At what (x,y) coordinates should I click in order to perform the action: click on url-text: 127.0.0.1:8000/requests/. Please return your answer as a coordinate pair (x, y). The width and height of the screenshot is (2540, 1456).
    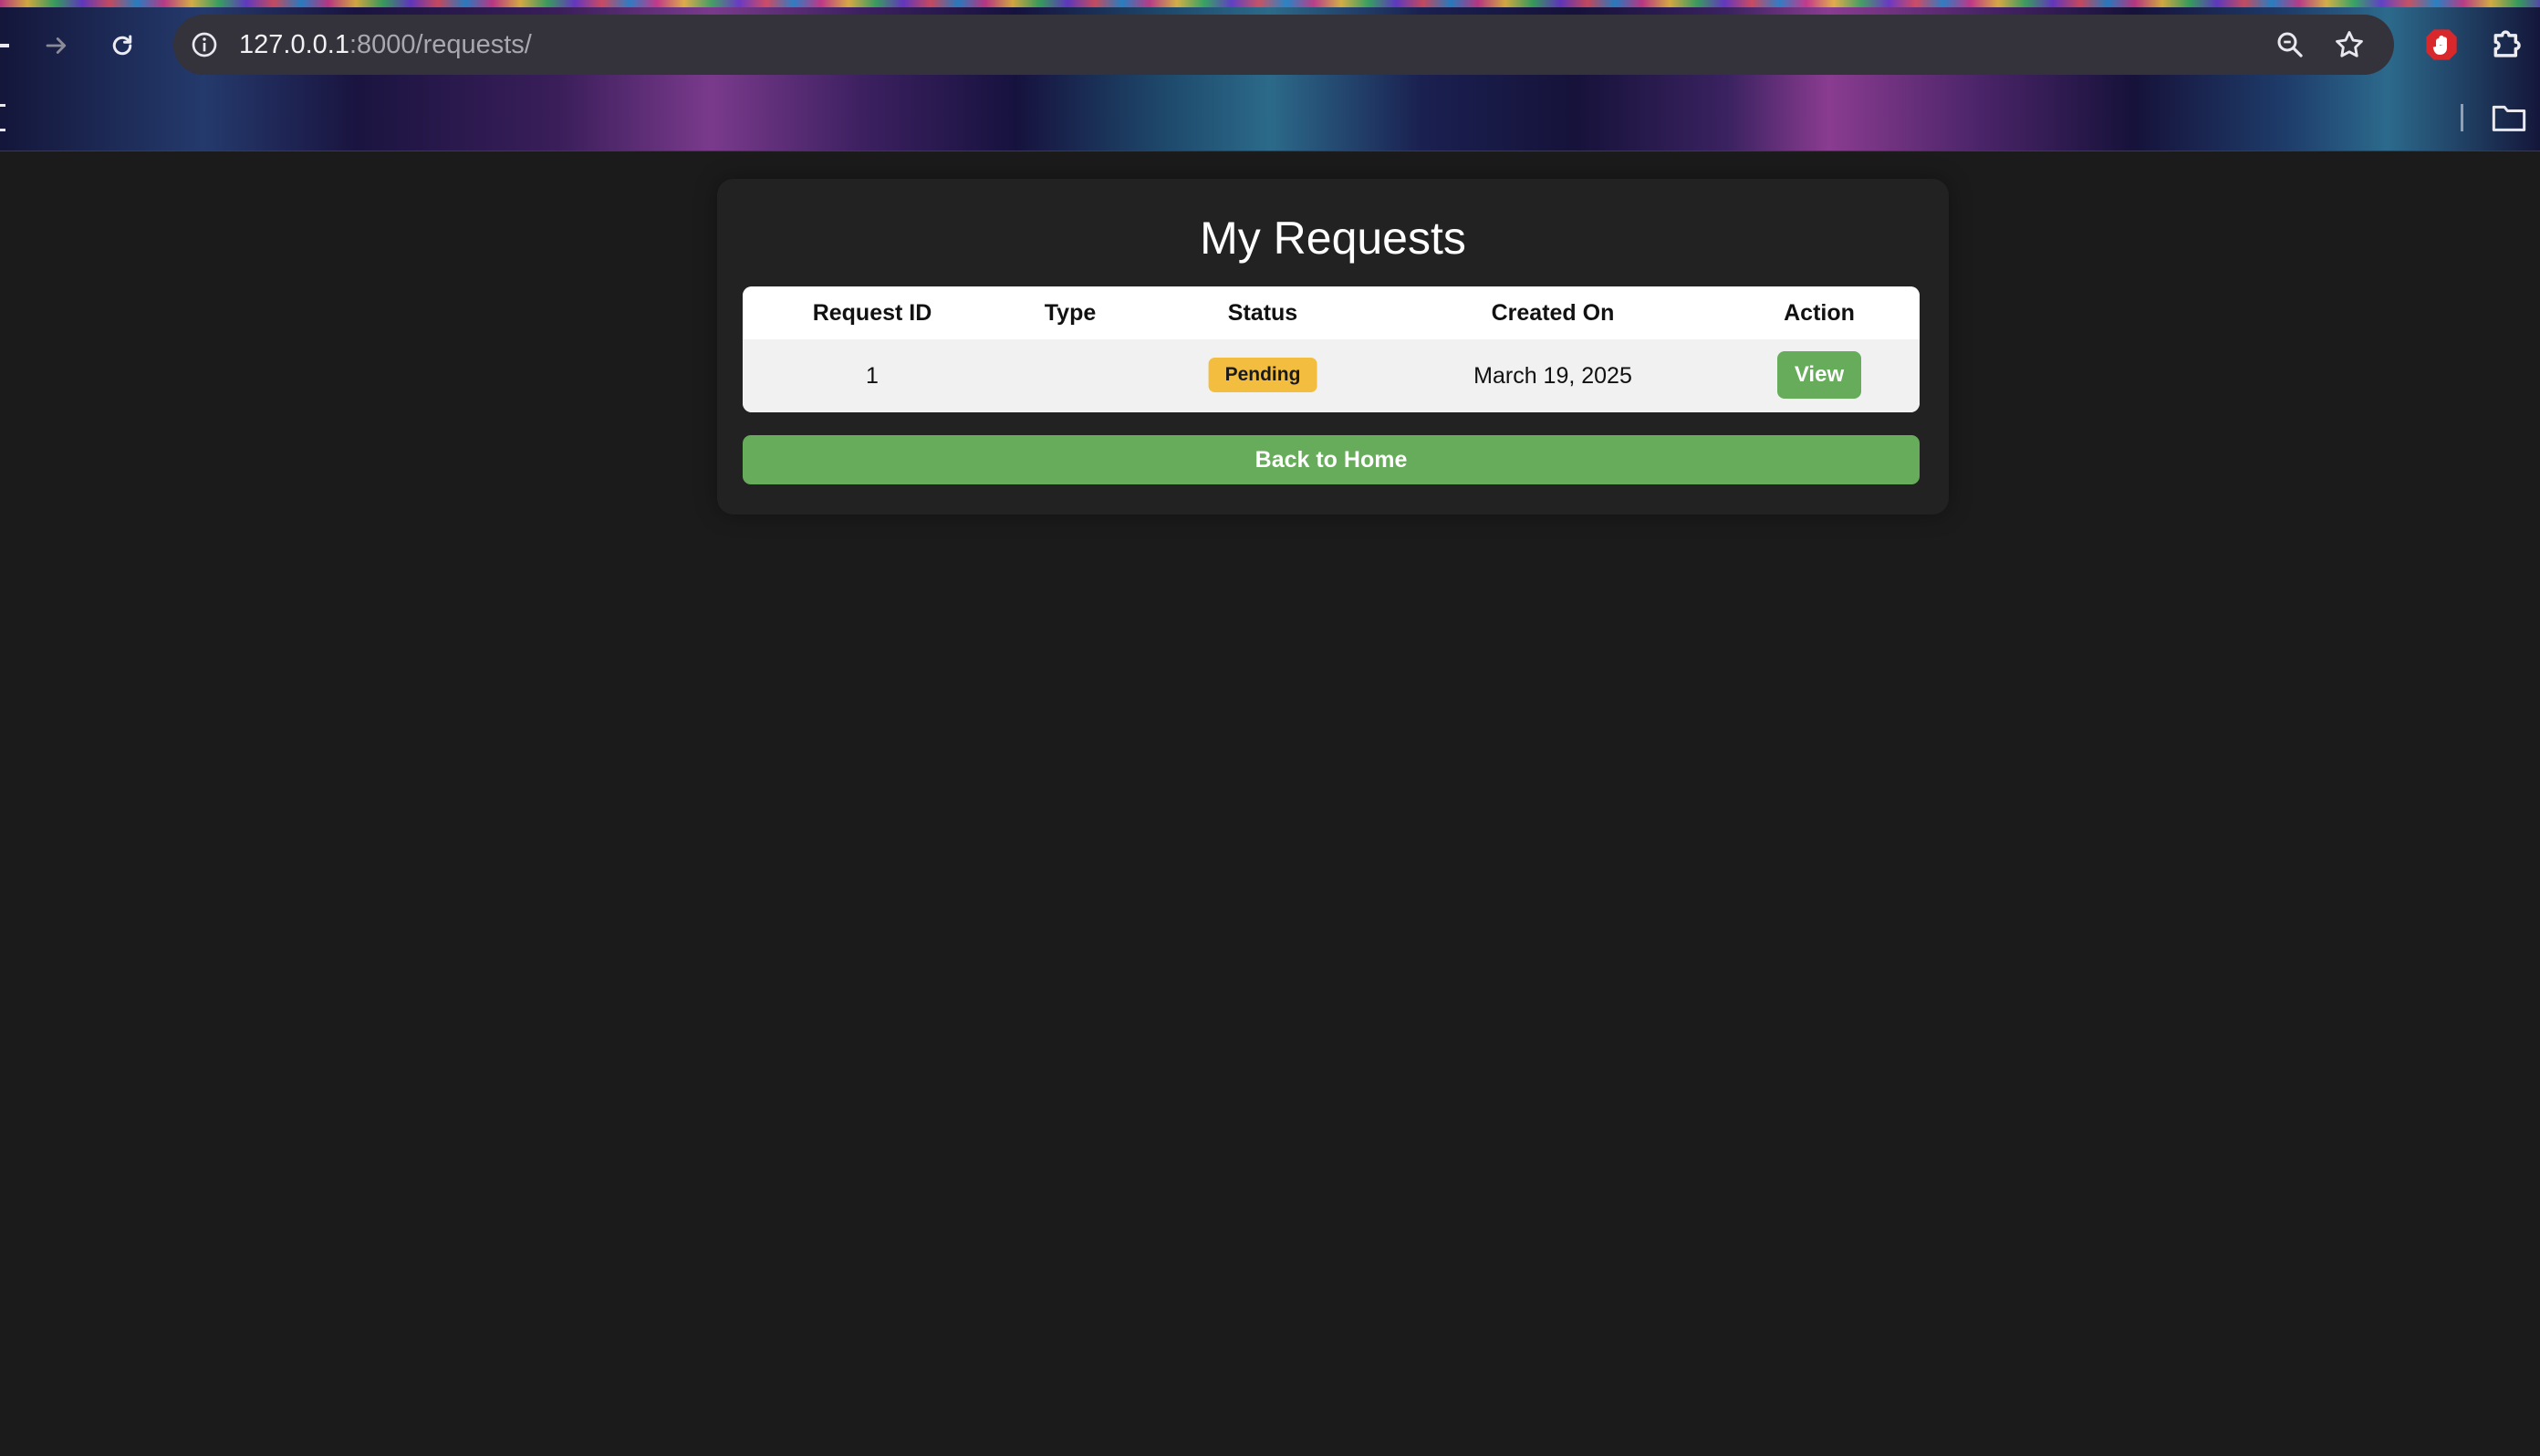
    Looking at the image, I should click on (385, 44).